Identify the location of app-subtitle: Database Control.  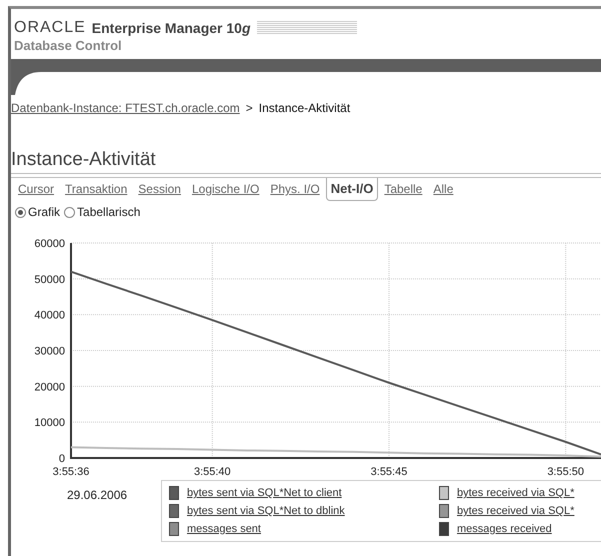
(68, 45).